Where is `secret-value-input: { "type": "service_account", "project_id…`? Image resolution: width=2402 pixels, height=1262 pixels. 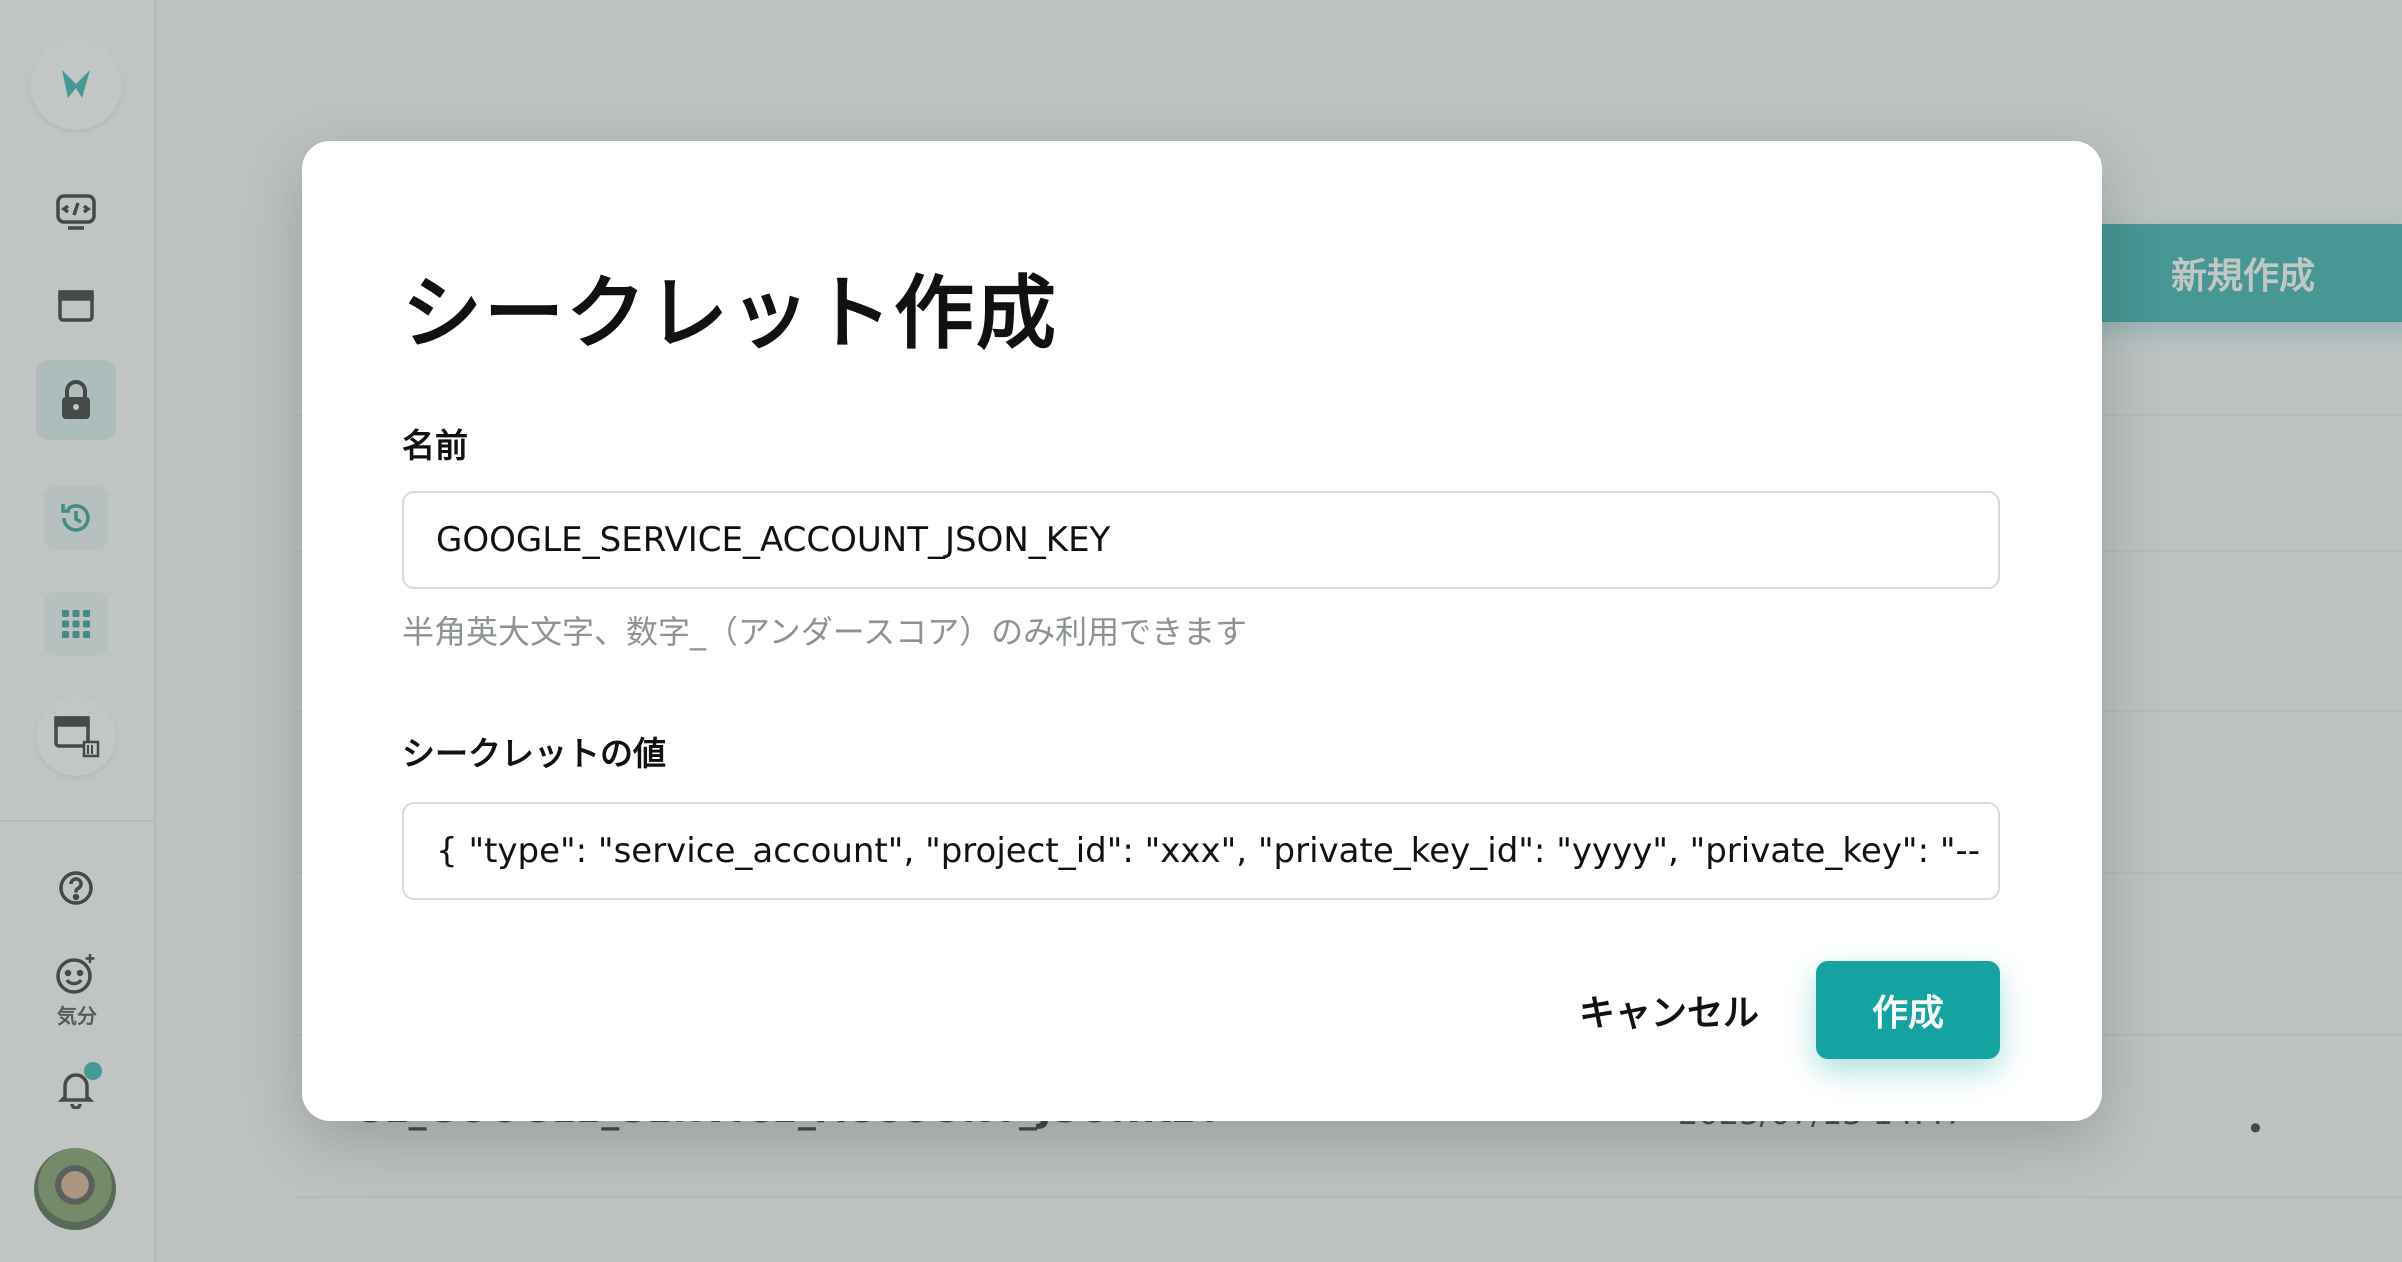
secret-value-input: { "type": "service_account", "project_id… is located at coordinates (1201, 851).